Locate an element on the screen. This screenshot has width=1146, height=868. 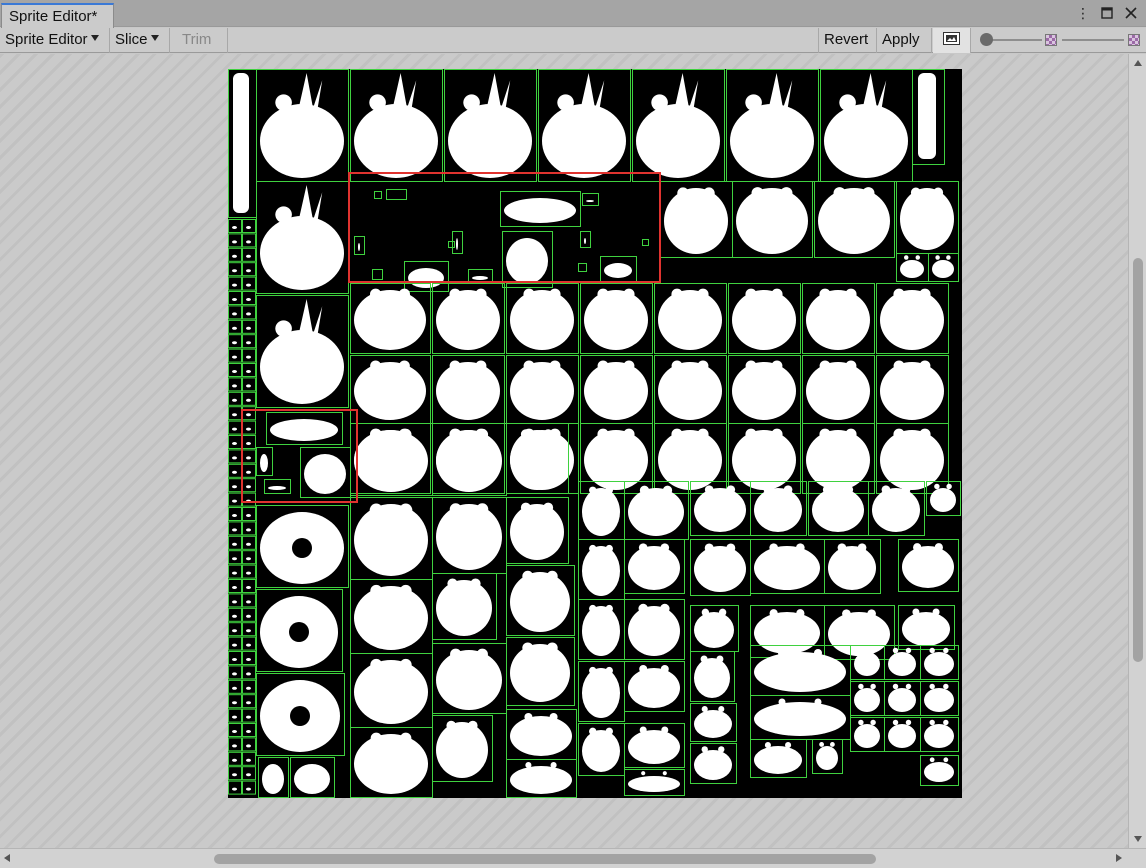
scroll-left-icon is located at coordinates (7, 858).